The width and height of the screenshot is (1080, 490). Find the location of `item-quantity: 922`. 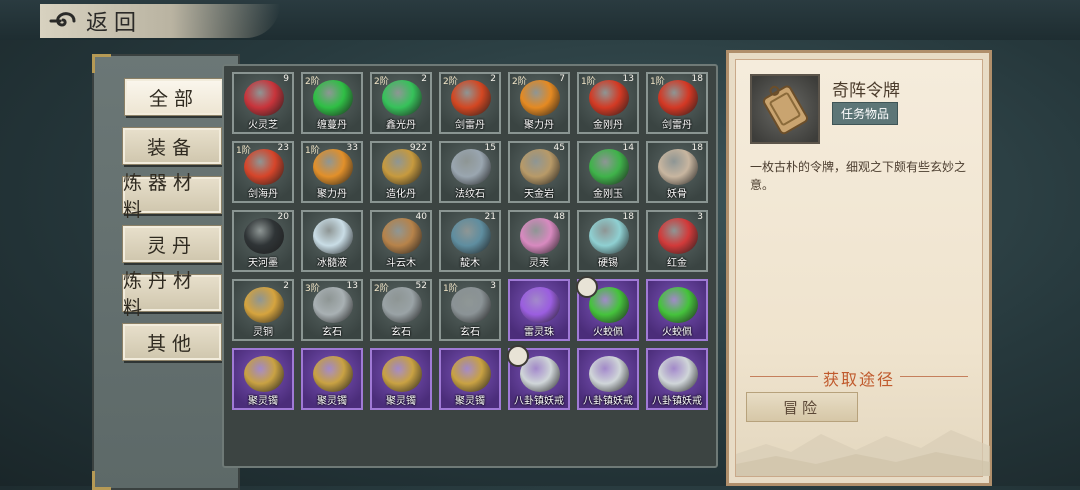

item-quantity: 922 is located at coordinates (418, 148).